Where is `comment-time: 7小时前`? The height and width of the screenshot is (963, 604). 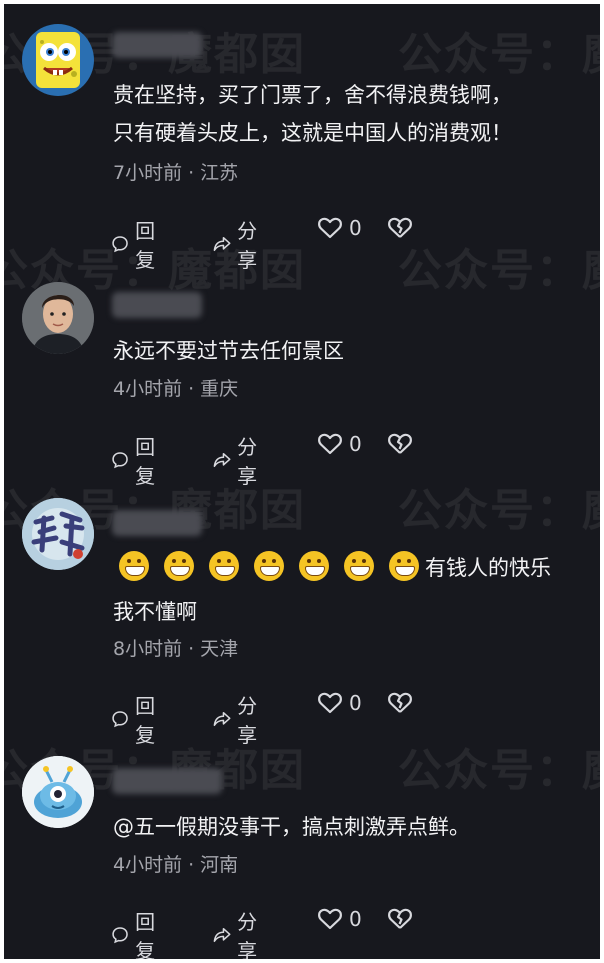 comment-time: 7小时前 is located at coordinates (148, 173).